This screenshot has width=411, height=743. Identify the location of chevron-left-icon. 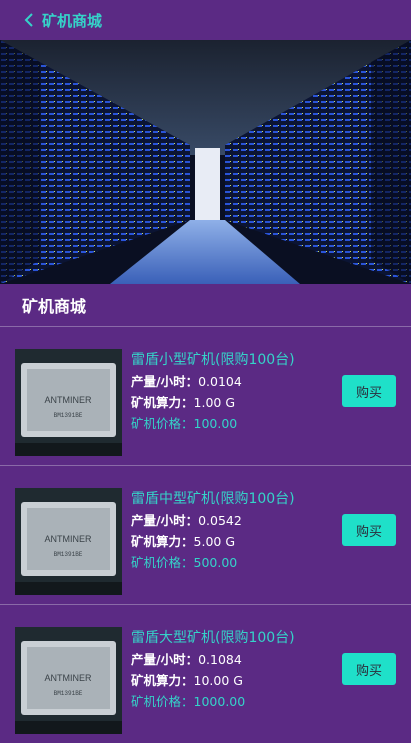
(31, 20).